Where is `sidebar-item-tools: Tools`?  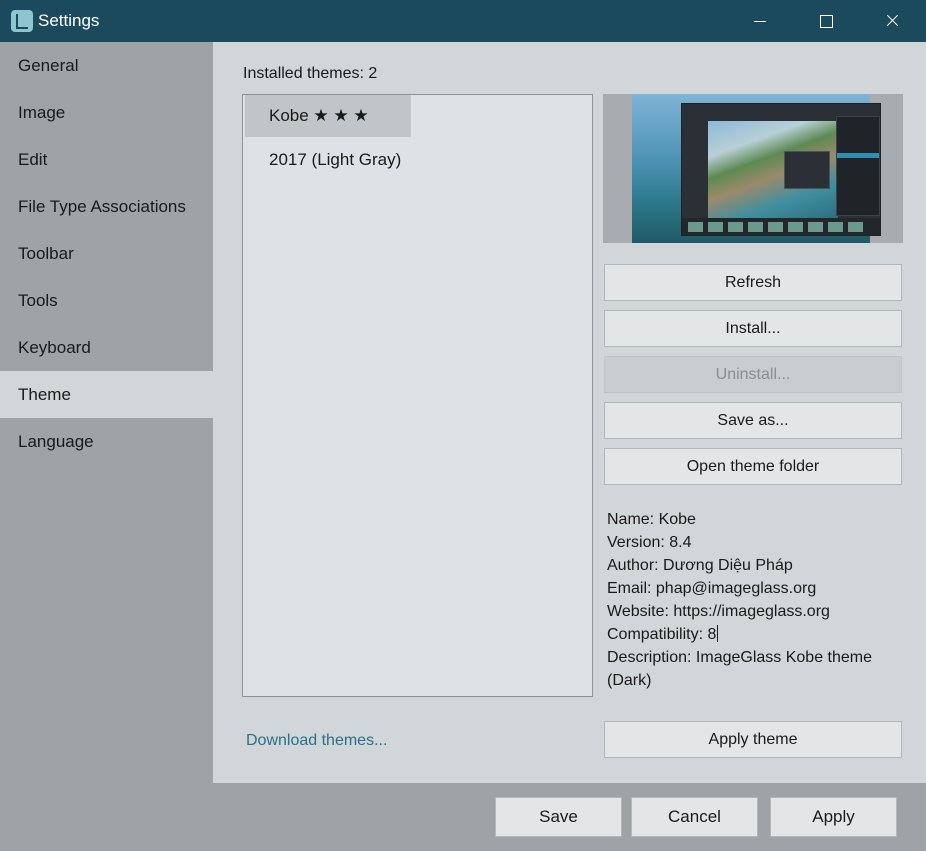
sidebar-item-tools: Tools is located at coordinates (106, 300).